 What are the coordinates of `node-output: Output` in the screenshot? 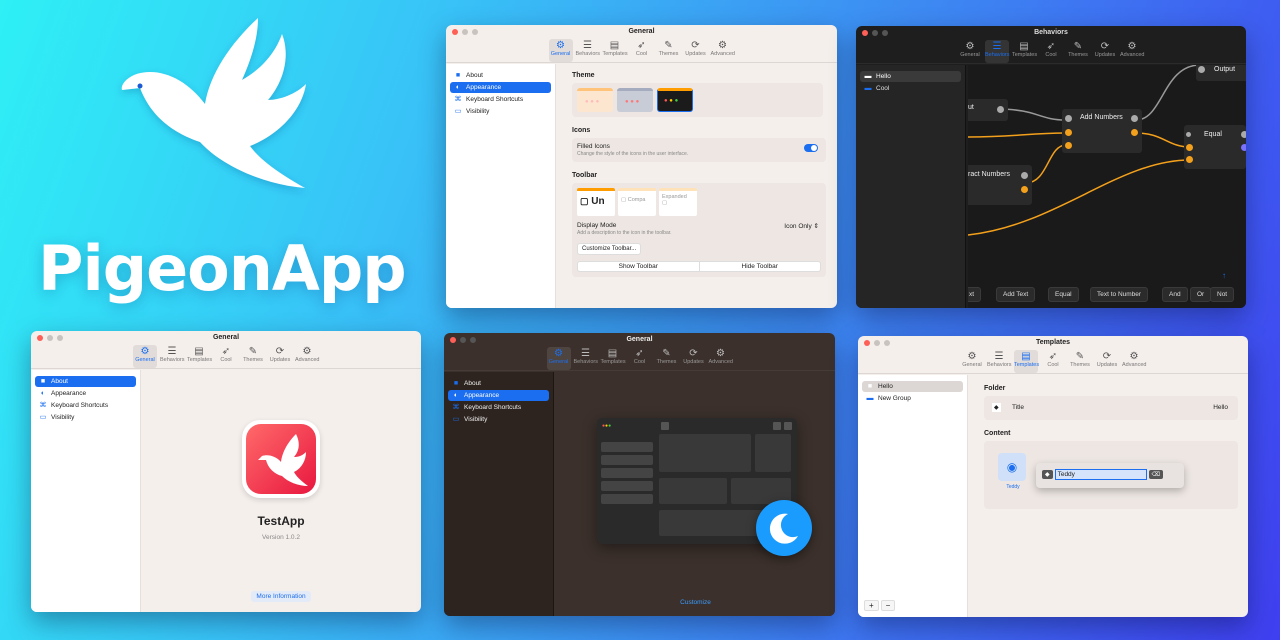 It's located at (1221, 73).